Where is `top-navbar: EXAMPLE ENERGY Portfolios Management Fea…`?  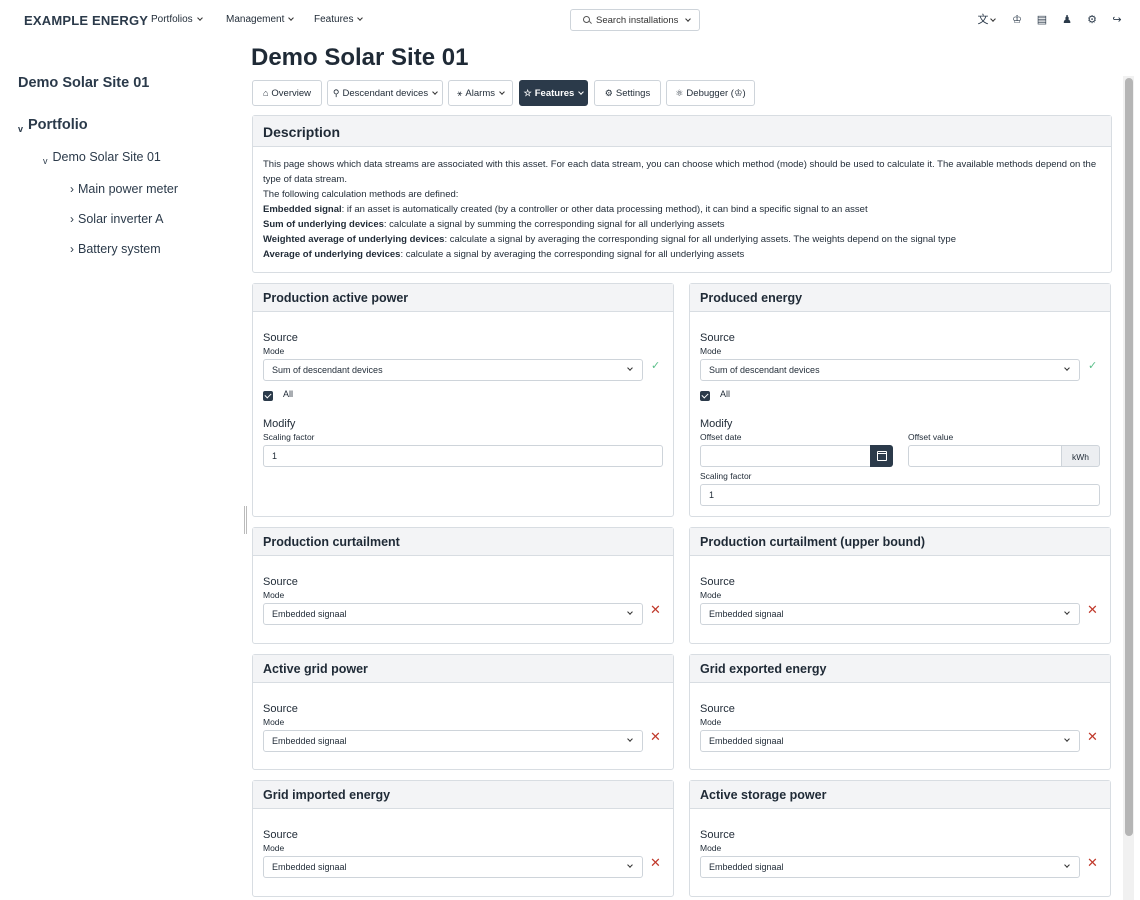
top-navbar: EXAMPLE ENERGY Portfolios Management Fea… is located at coordinates (570, 20).